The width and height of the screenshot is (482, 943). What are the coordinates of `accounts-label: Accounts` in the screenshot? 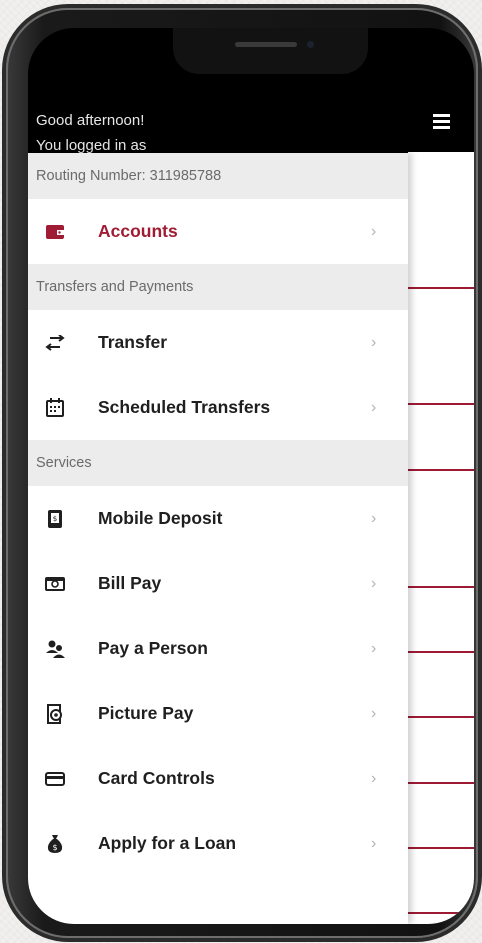 It's located at (138, 231).